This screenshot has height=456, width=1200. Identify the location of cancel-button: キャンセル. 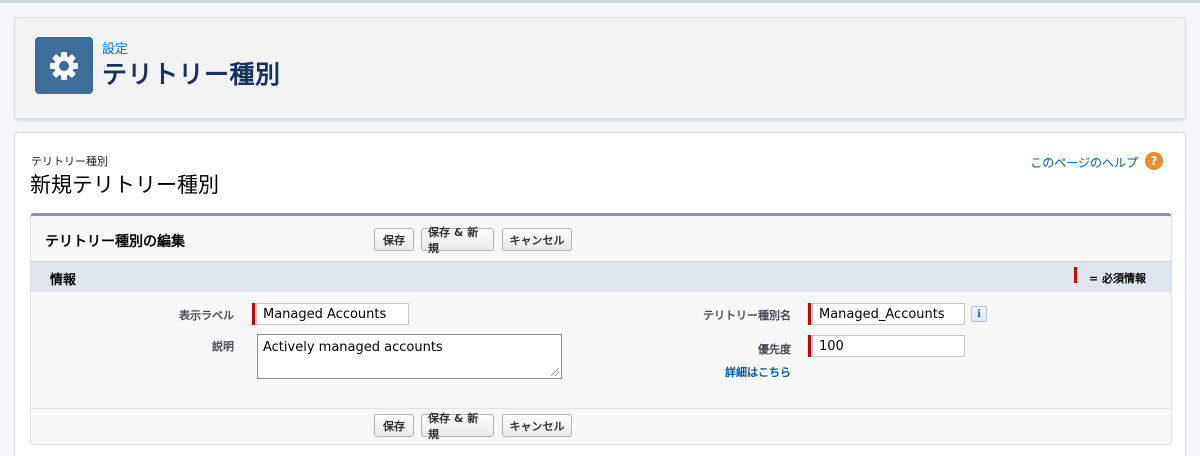
(537, 239).